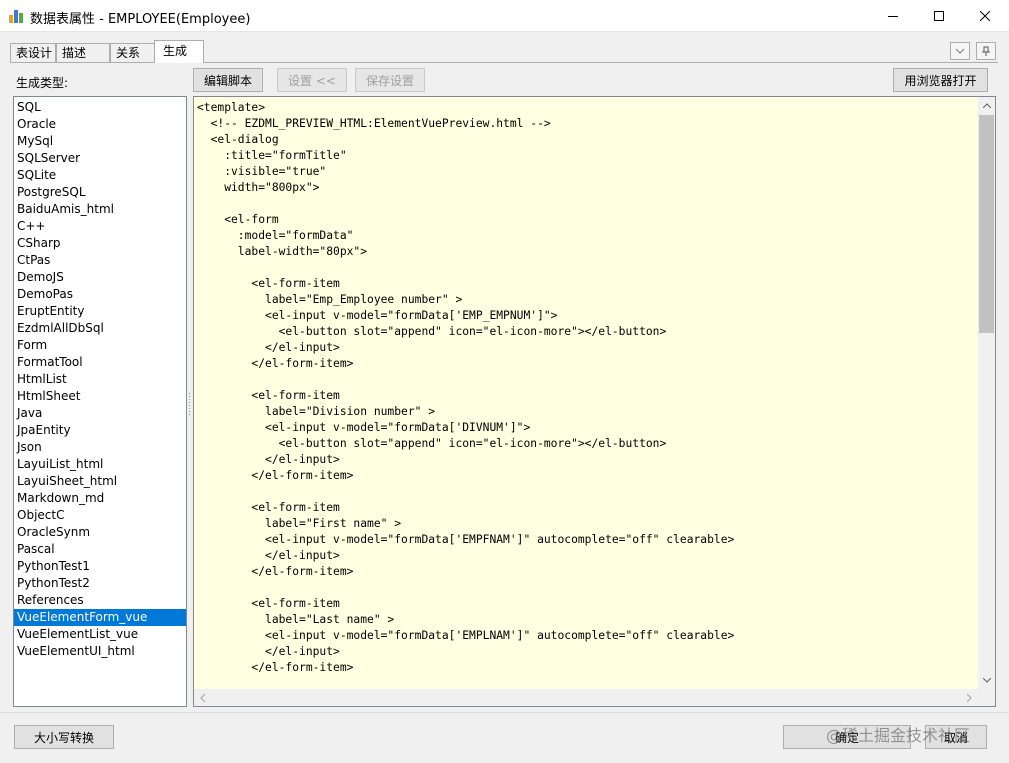 The width and height of the screenshot is (1009, 763). Describe the element at coordinates (190, 404) in the screenshot. I see `splitter-handle` at that location.